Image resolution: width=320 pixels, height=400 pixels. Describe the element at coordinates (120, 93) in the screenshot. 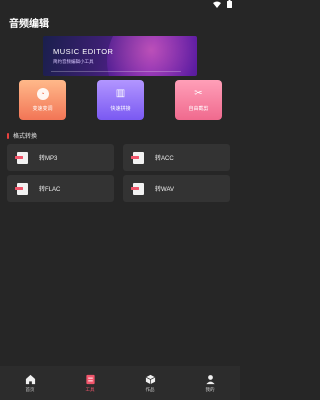

I see `splice-icon: ▥` at that location.